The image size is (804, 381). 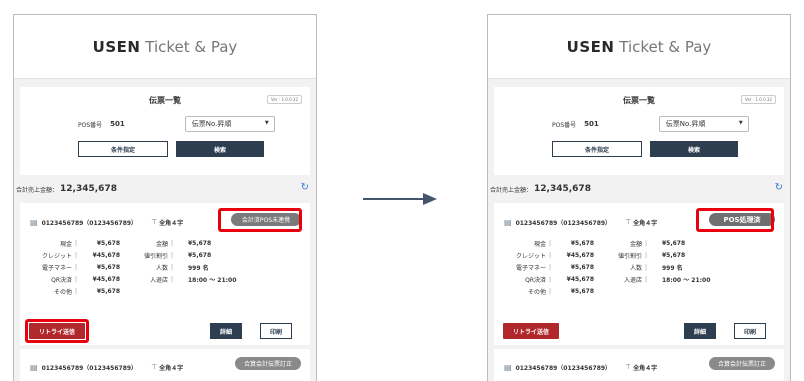 What do you see at coordinates (531, 331) in the screenshot?
I see `retry-send-button: リトライ送信` at bounding box center [531, 331].